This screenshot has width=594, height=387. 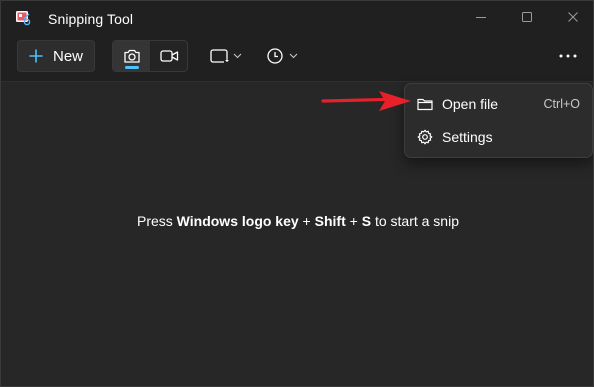 I want to click on hint-key-shift: Shift, so click(x=330, y=221).